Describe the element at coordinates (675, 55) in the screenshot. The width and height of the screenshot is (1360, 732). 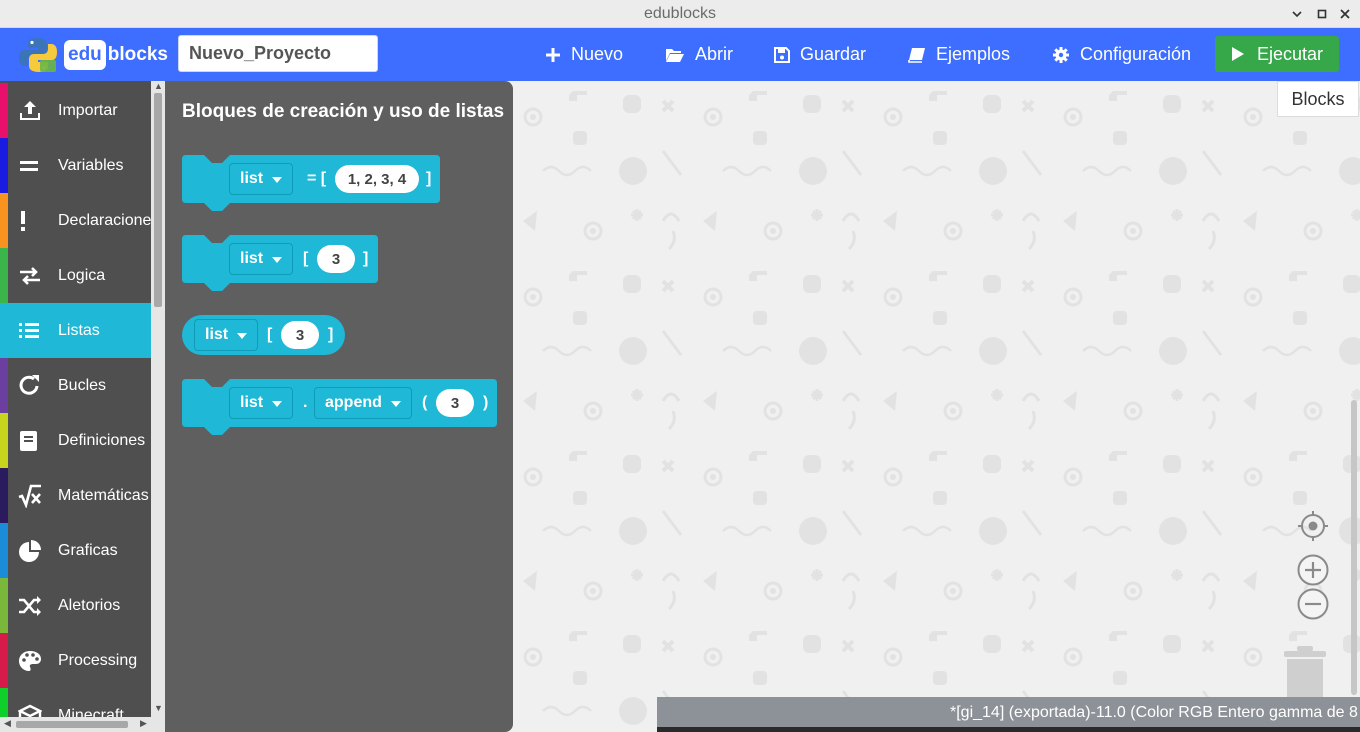
I see `folder-open-icon` at that location.